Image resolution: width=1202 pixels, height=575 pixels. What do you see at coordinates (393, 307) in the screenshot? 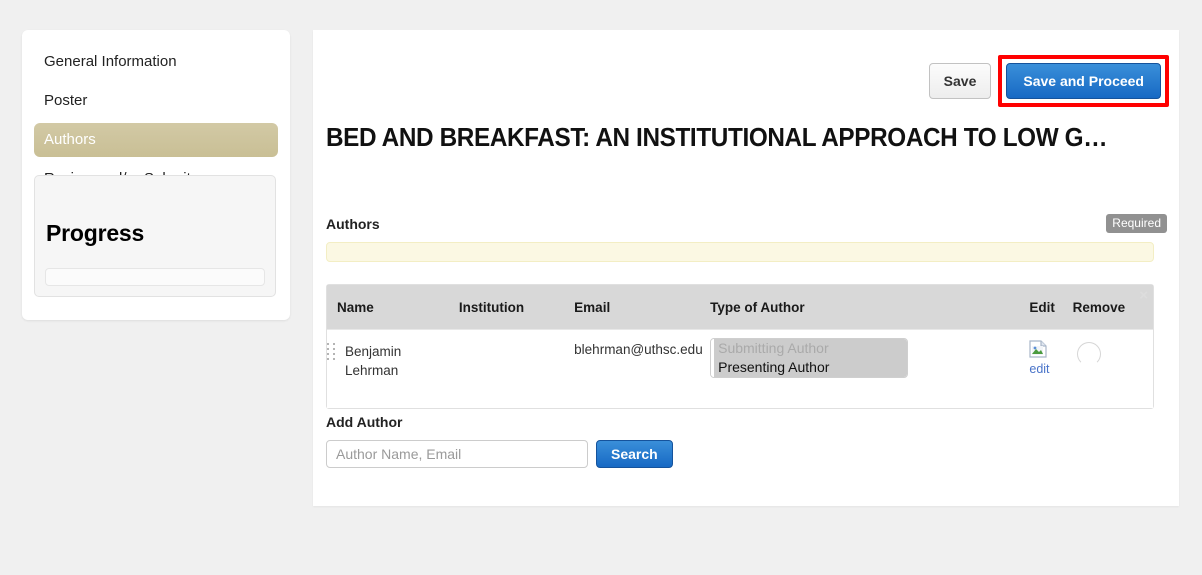
I see `column-header-name: Name` at bounding box center [393, 307].